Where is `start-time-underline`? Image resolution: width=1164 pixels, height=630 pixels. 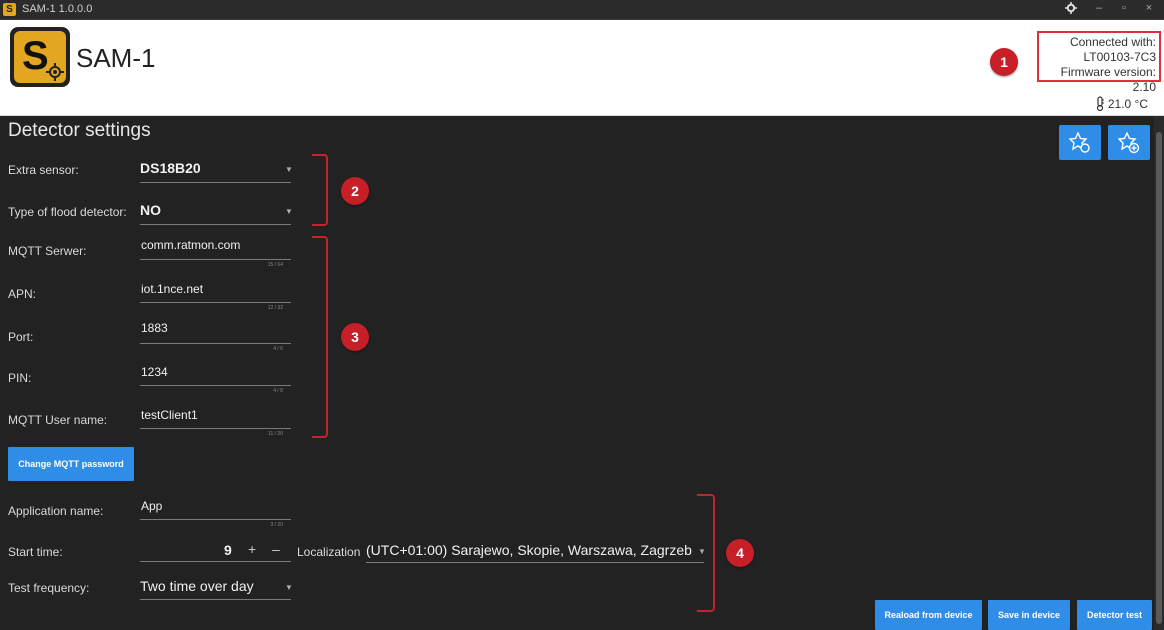 start-time-underline is located at coordinates (215, 561).